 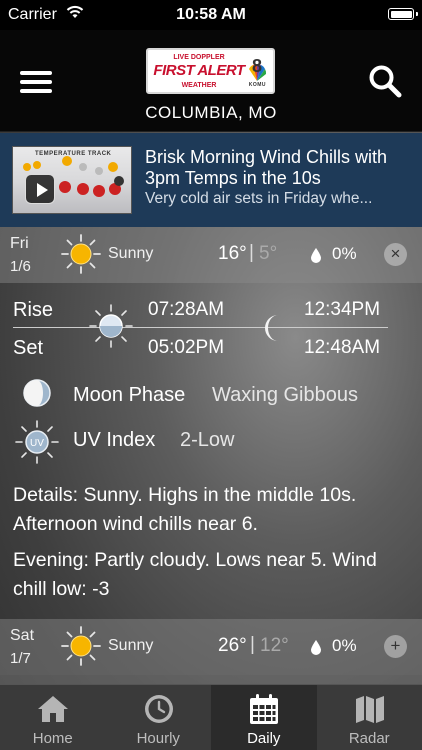 What do you see at coordinates (158, 709) in the screenshot?
I see `clock-icon` at bounding box center [158, 709].